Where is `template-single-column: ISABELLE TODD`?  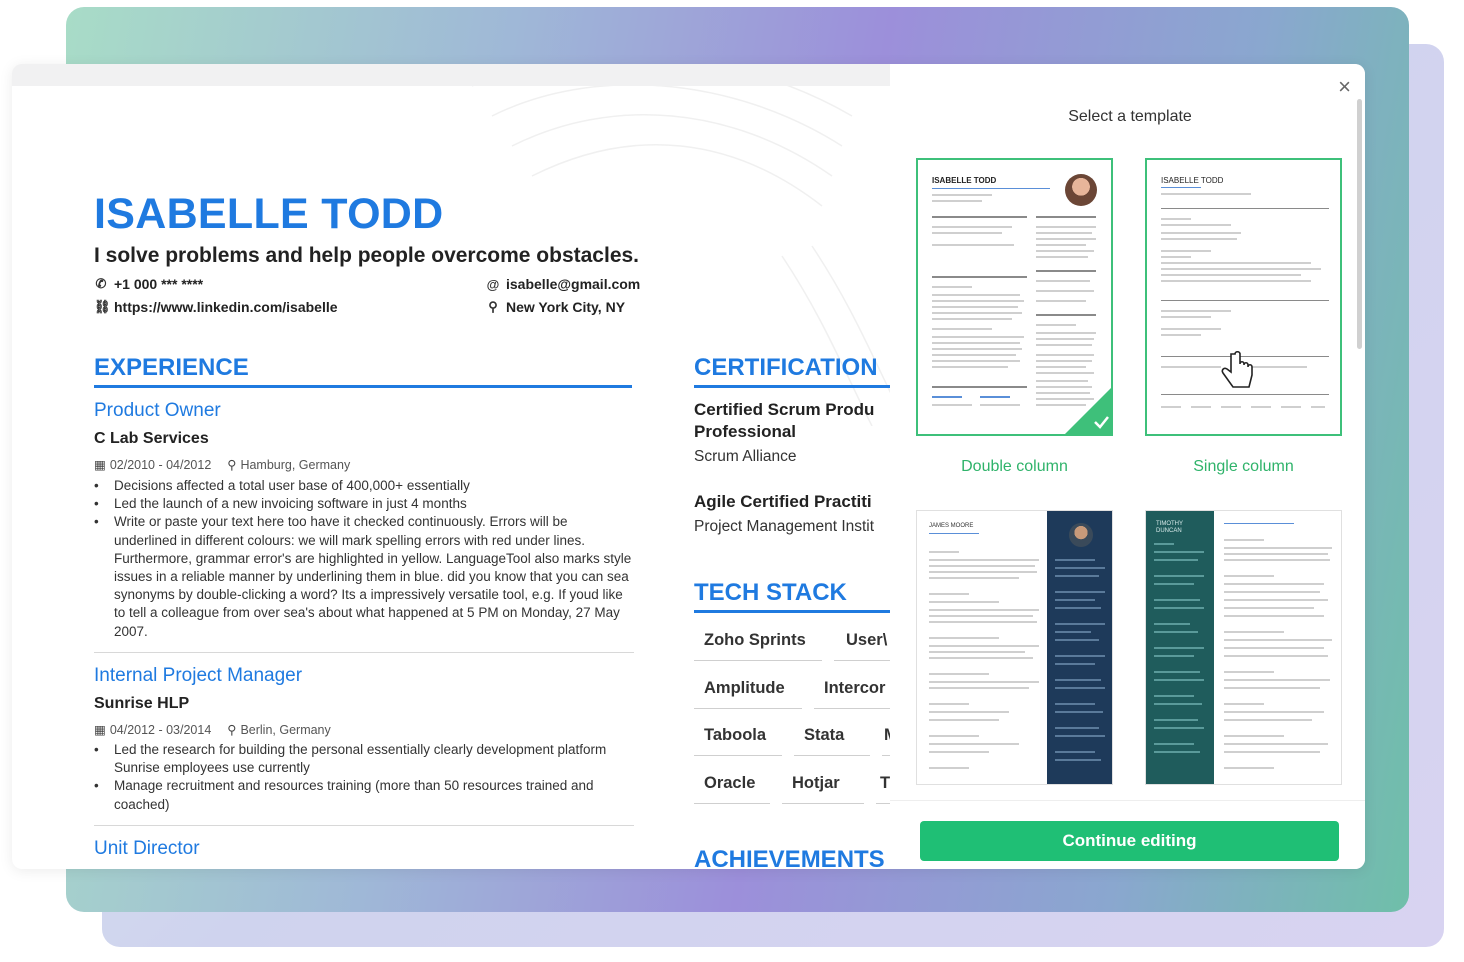 template-single-column: ISABELLE TODD is located at coordinates (1243, 297).